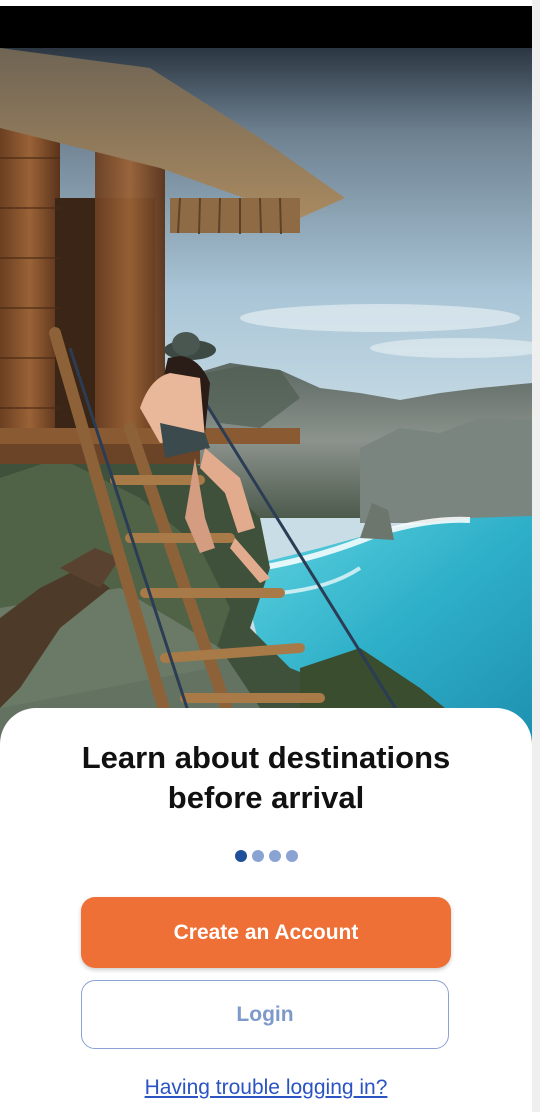 This screenshot has height=1112, width=540. I want to click on create-account-button: Create an Account, so click(266, 932).